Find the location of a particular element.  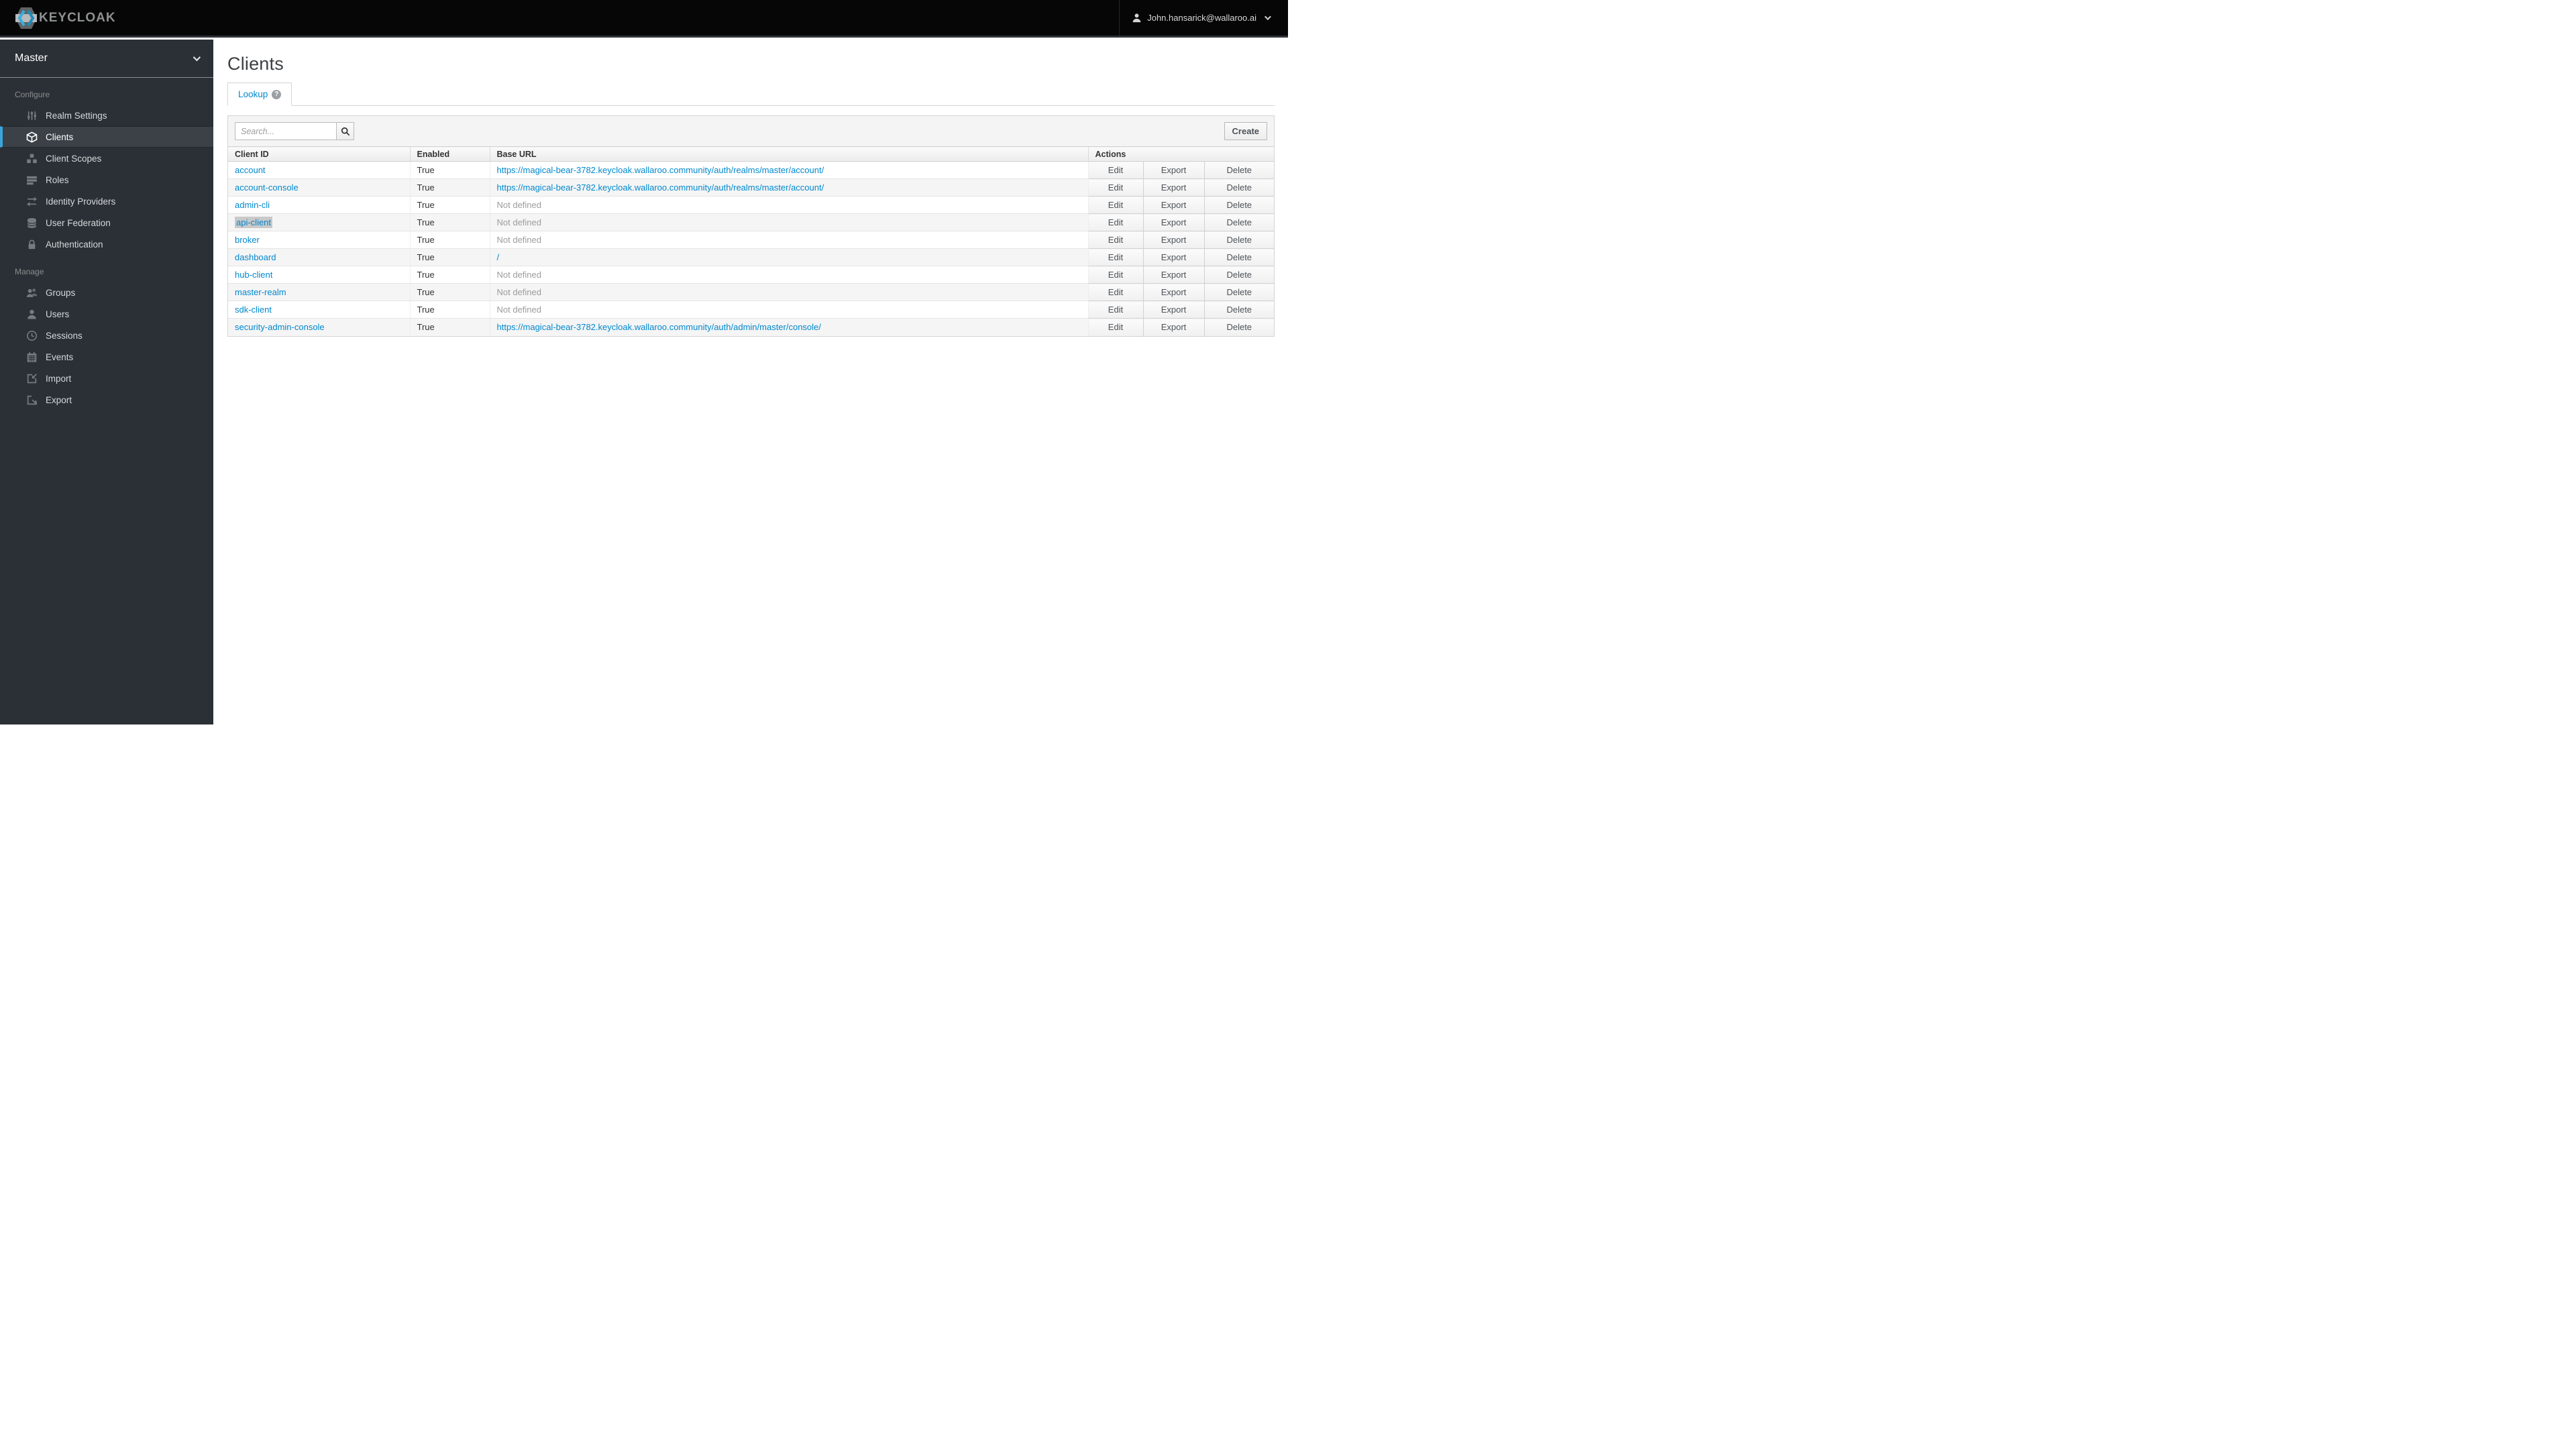

sidebar-item-roles: Roles is located at coordinates (106, 180).